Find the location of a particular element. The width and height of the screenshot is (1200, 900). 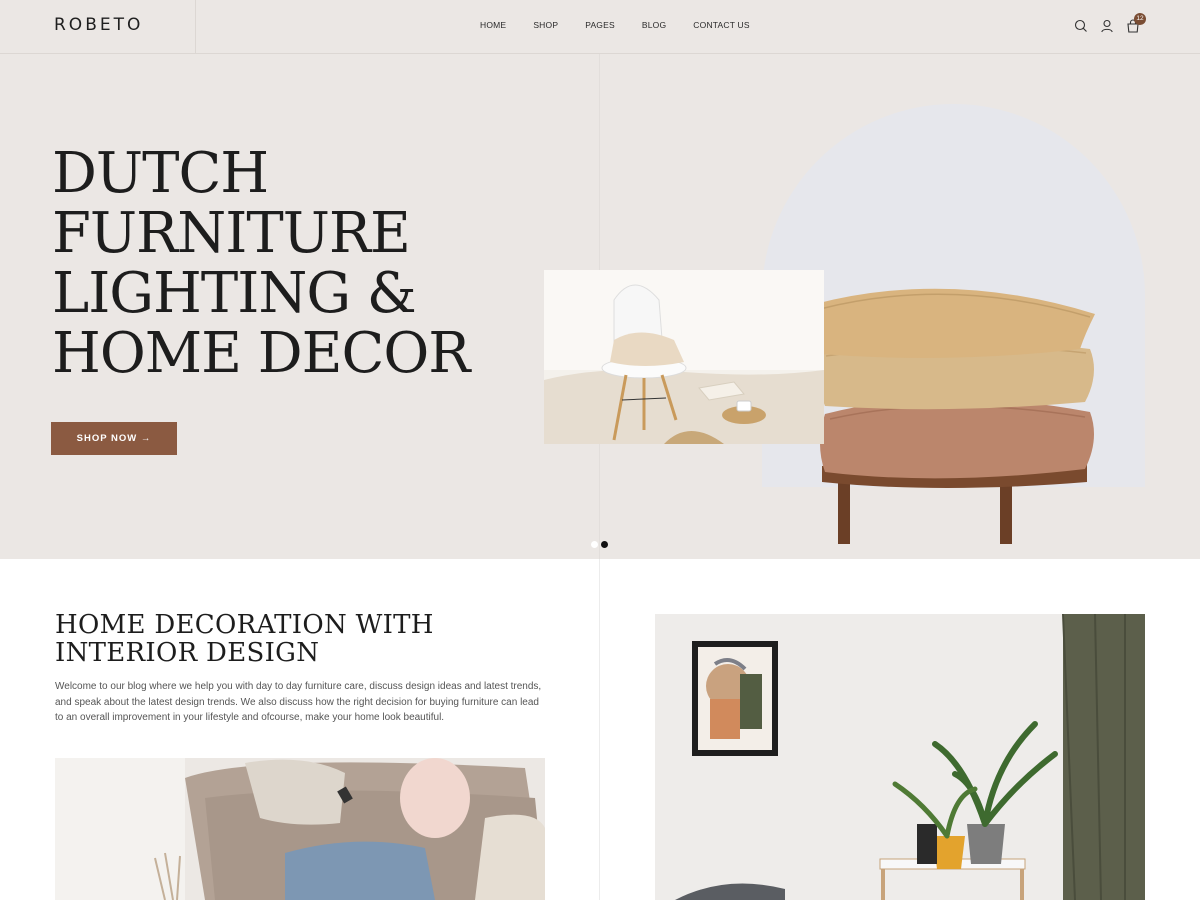

site-logo: ROBETO is located at coordinates (98, 25).